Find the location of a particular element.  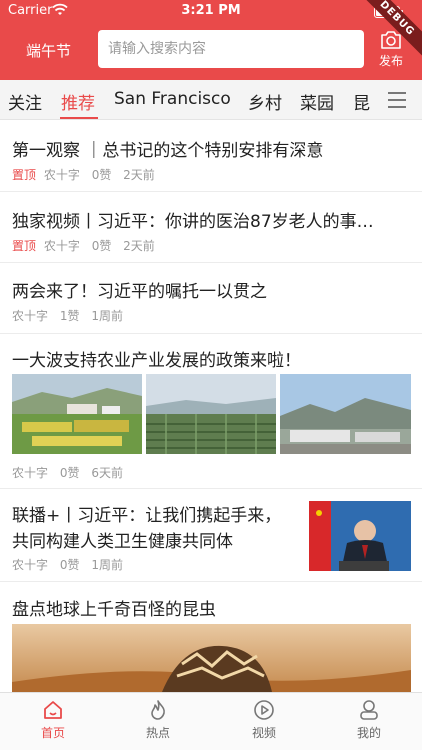

article-title: 一大波支持农业产业发展的政策来啦！ is located at coordinates (212, 358).